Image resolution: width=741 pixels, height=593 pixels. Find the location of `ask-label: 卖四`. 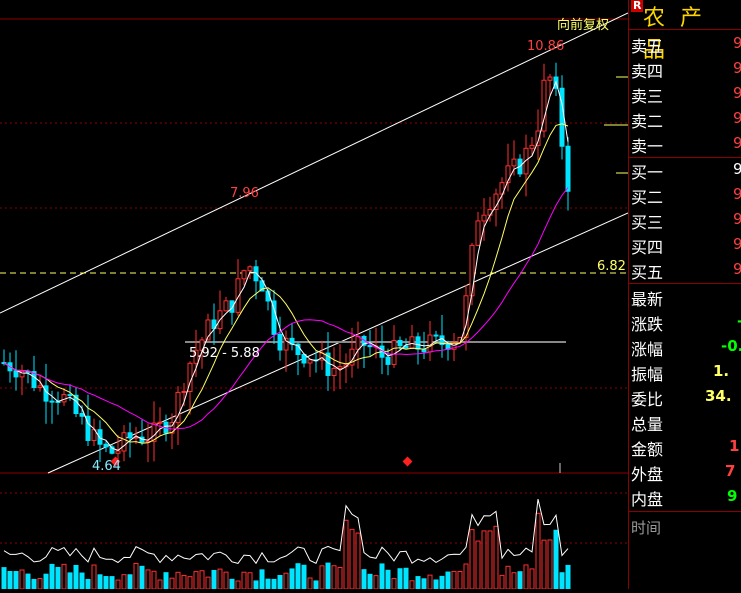

ask-label: 卖四 is located at coordinates (647, 71).